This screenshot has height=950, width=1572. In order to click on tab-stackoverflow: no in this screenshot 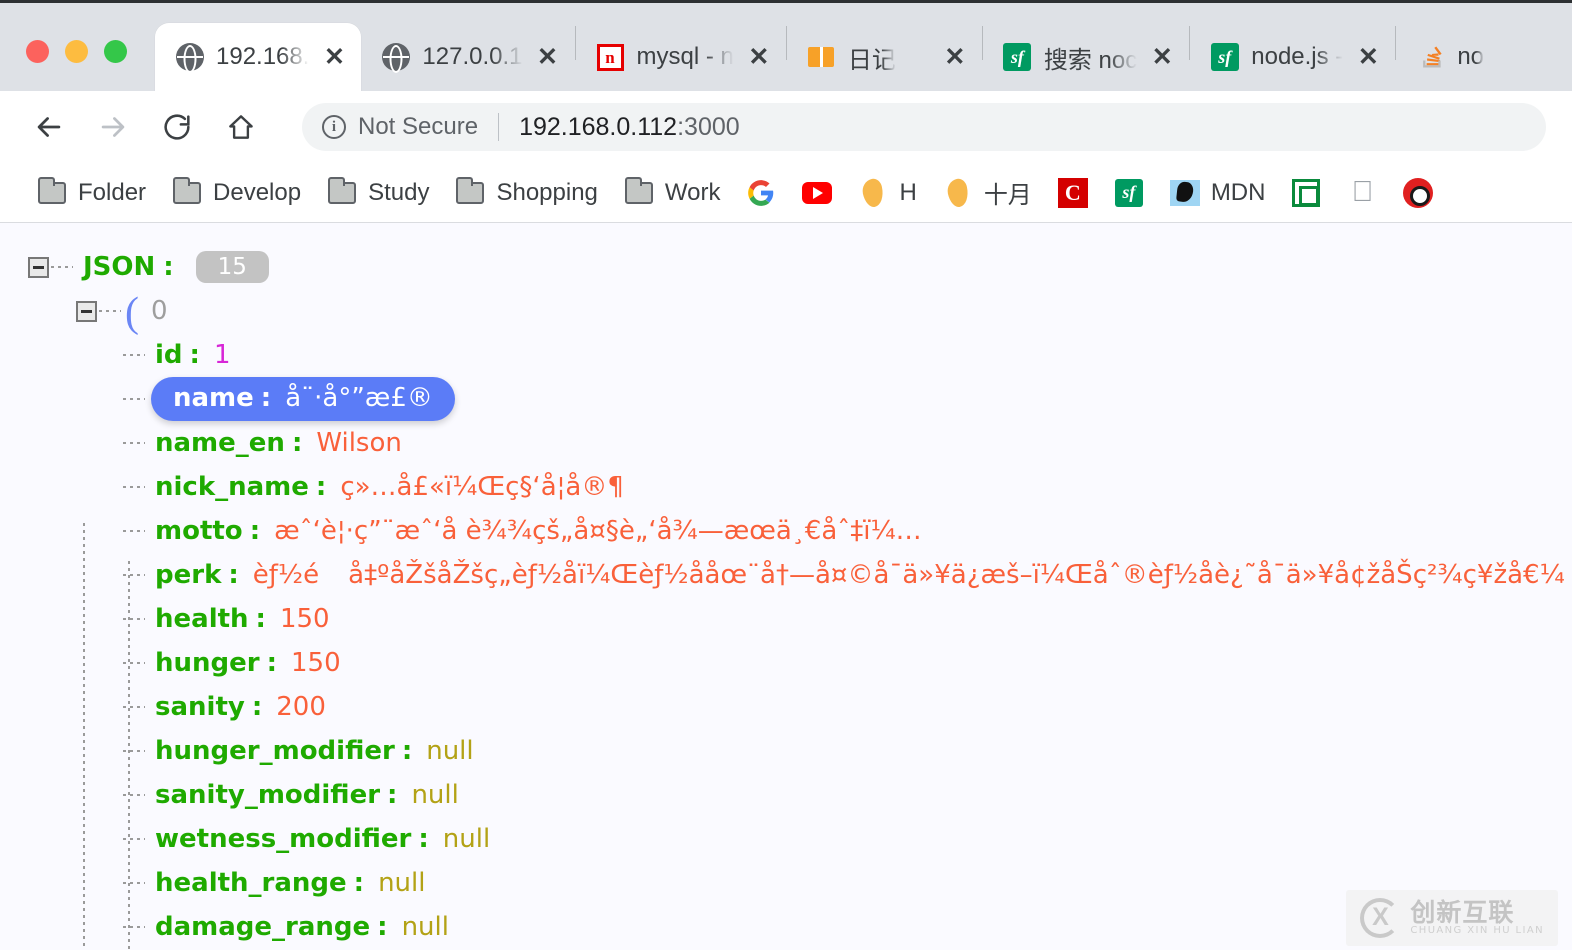, I will do `click(1447, 57)`.